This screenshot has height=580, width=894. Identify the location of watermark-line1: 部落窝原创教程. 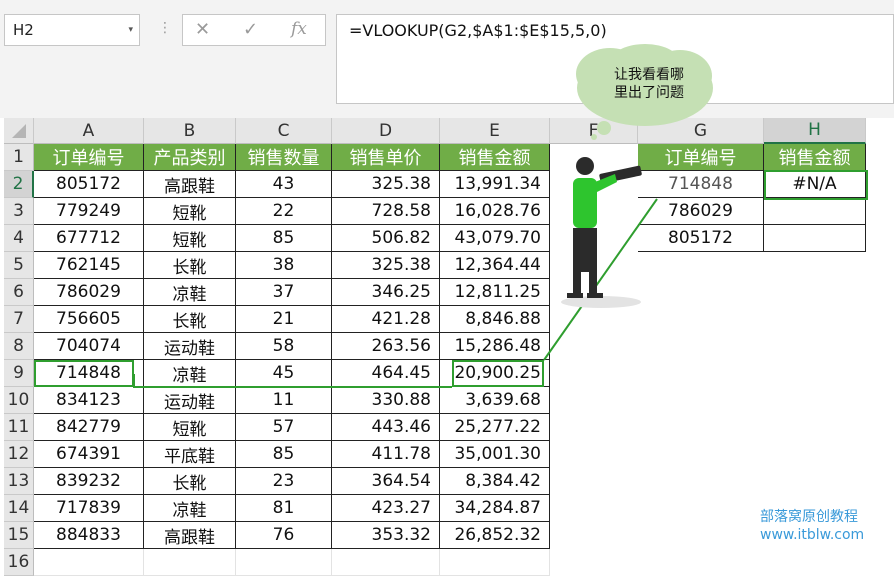
(809, 517).